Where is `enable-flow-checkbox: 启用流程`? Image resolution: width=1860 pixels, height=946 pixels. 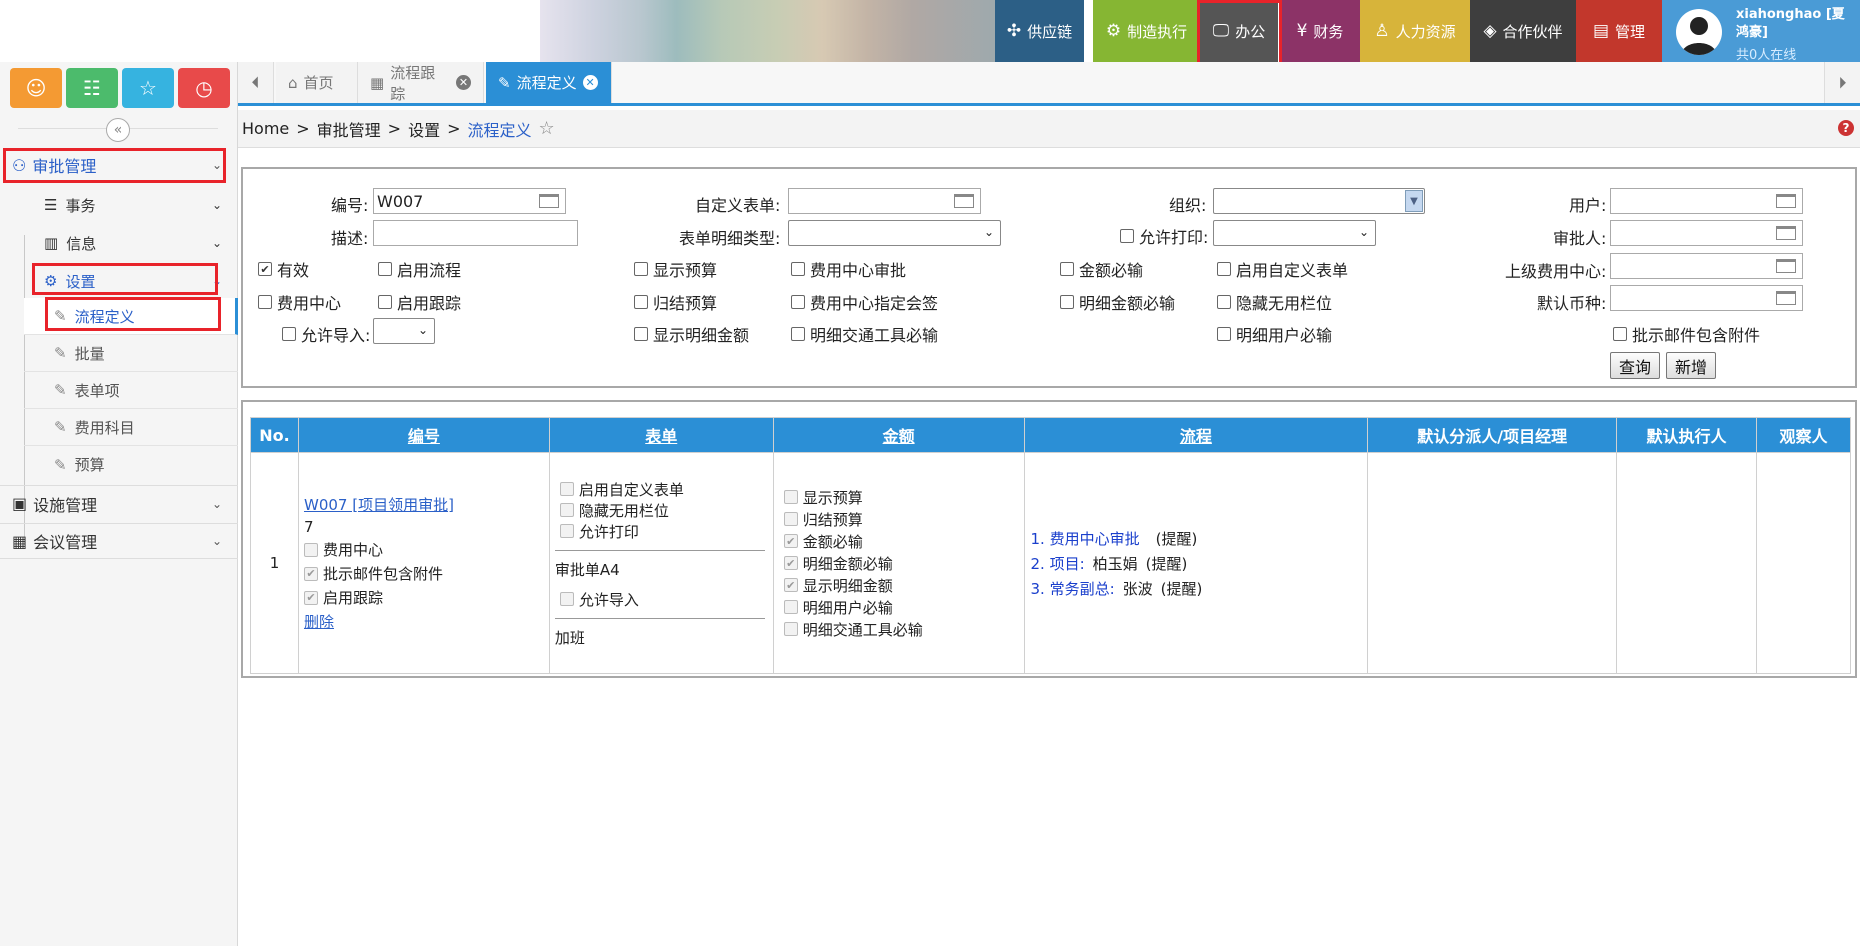
enable-flow-checkbox: 启用流程 is located at coordinates (419, 269).